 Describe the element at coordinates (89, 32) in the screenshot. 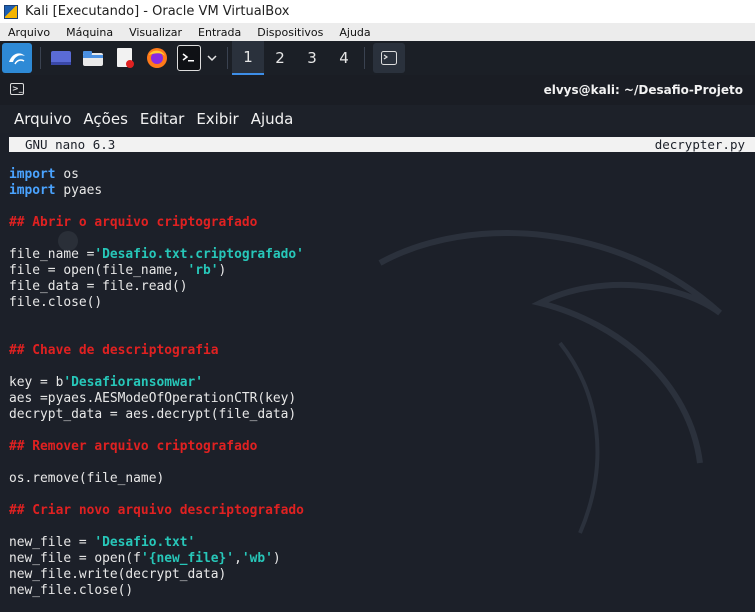

I see `menu-maquina: Máquina` at that location.